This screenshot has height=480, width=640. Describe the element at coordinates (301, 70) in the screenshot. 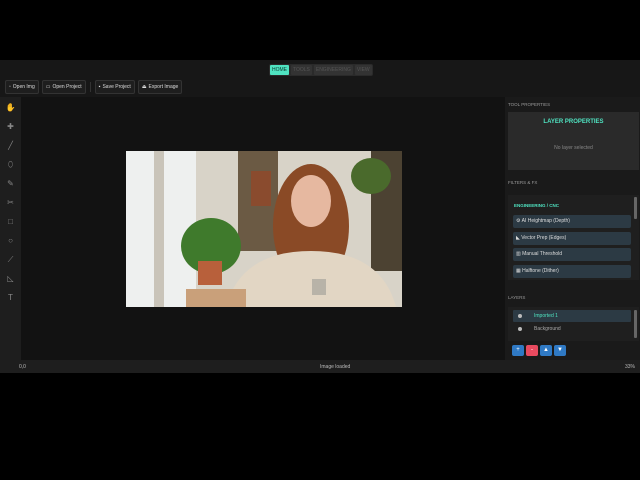

I see `tab-tools: TOOLS` at that location.